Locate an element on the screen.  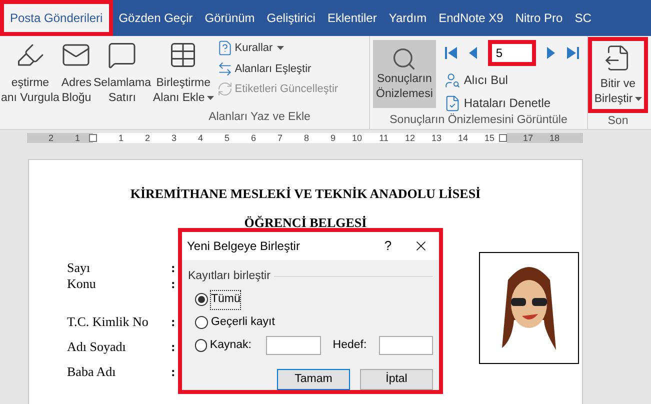
ruler-number: 14 is located at coordinates (462, 137).